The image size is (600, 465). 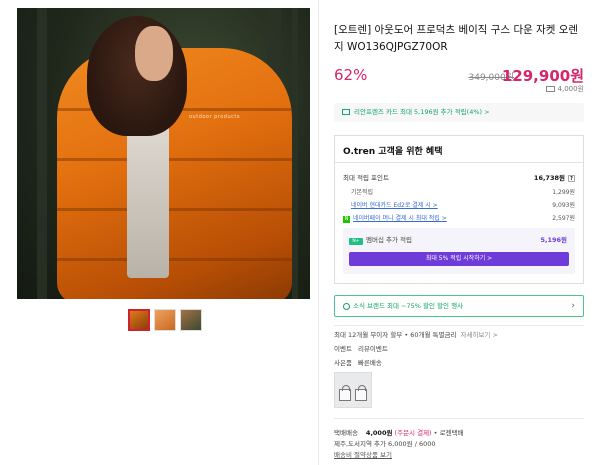 What do you see at coordinates (459, 218) in the screenshot?
I see `points-row-npay: N 네이버페이 머니 결제 시 최대 적립 > 2,597원` at bounding box center [459, 218].